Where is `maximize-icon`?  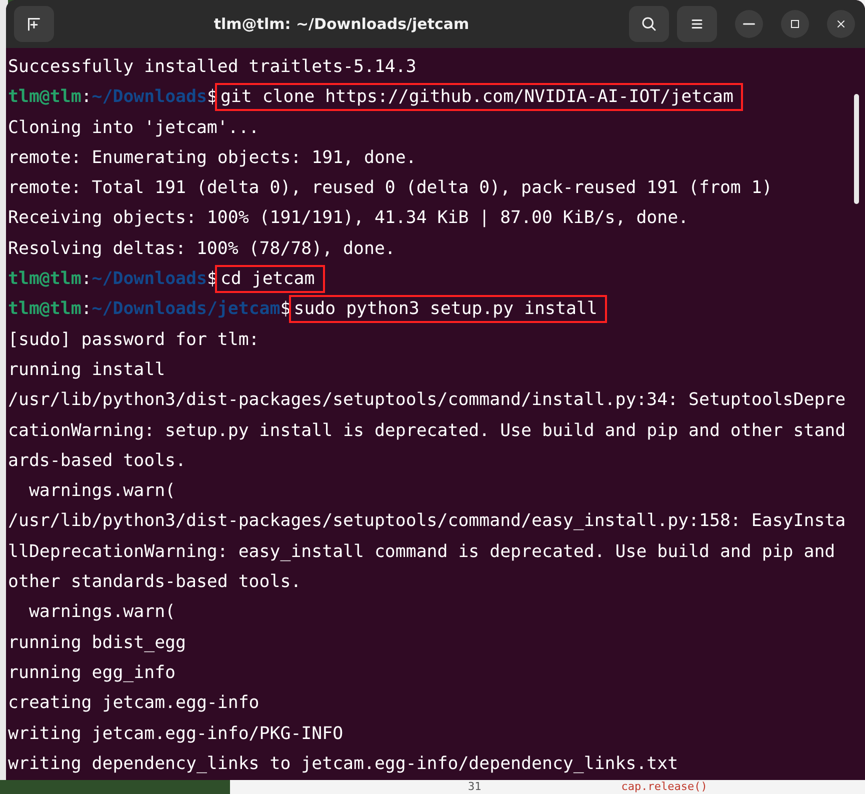 maximize-icon is located at coordinates (795, 24).